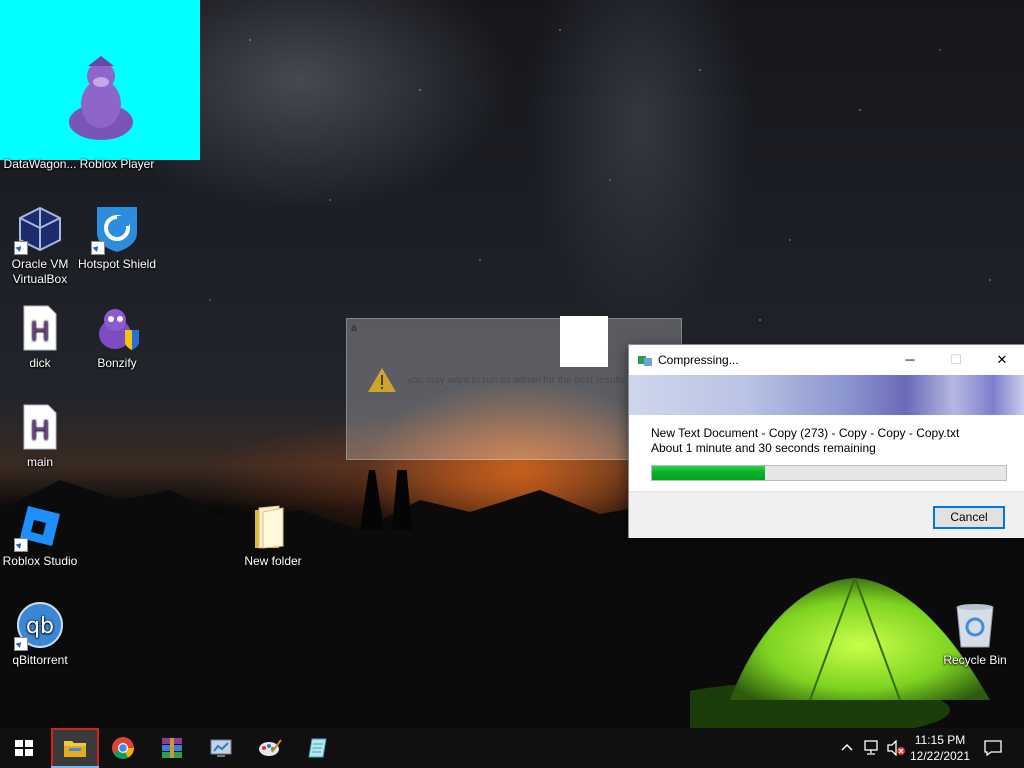  What do you see at coordinates (354, 328) in the screenshot?
I see `faded-dialog-title: a` at bounding box center [354, 328].